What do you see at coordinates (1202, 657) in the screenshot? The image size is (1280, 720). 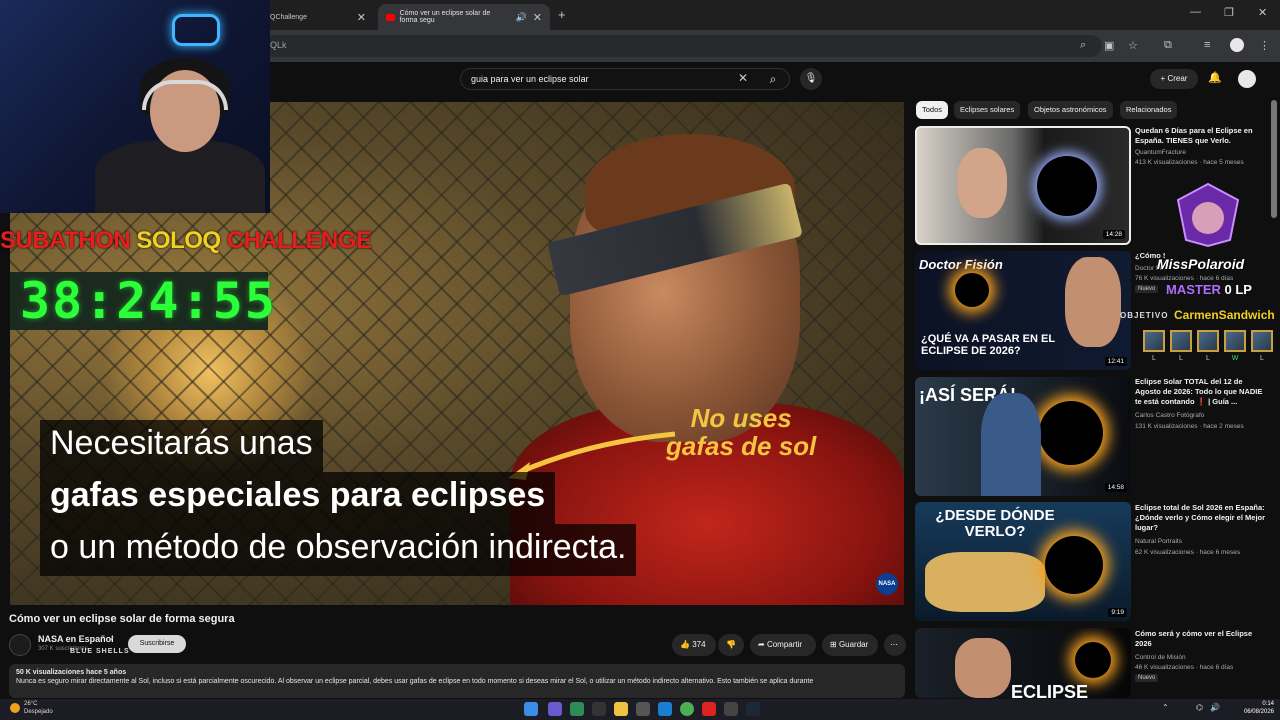 I see `related-channel: Control de Misión` at bounding box center [1202, 657].